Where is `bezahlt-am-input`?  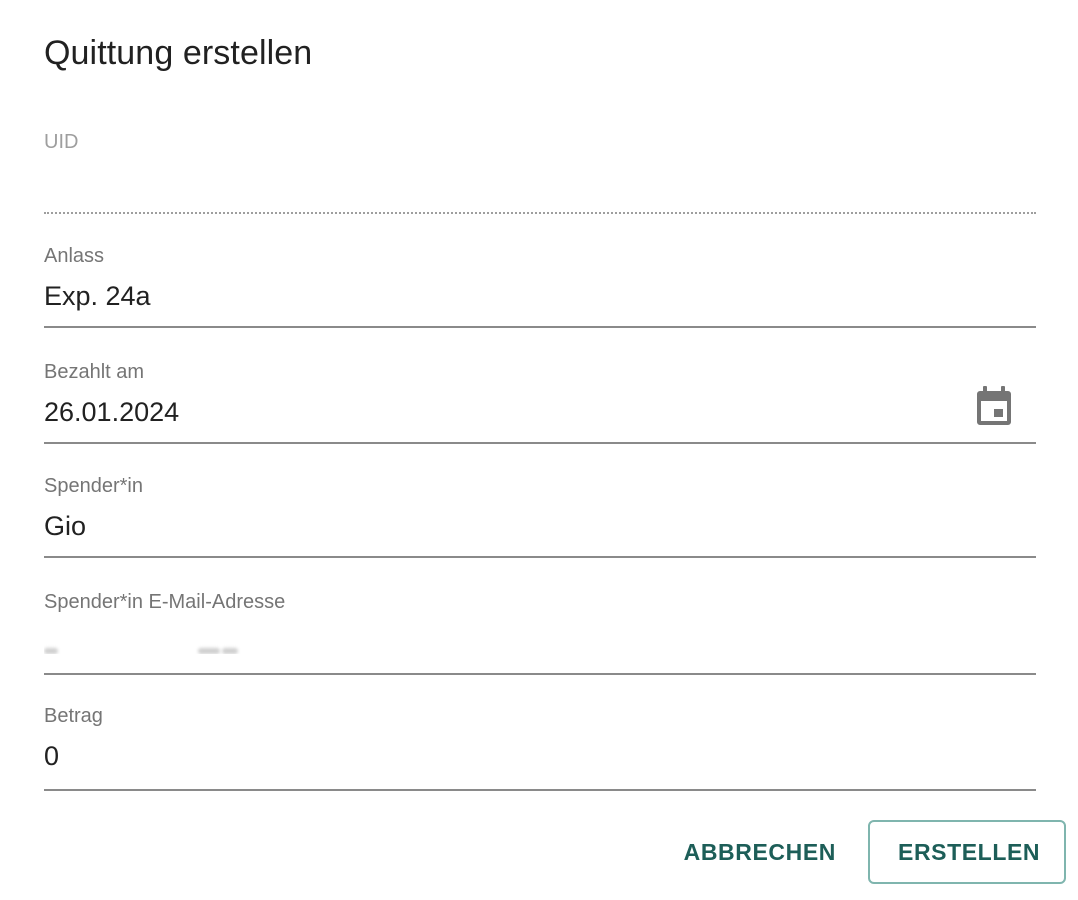 bezahlt-am-input is located at coordinates (494, 412).